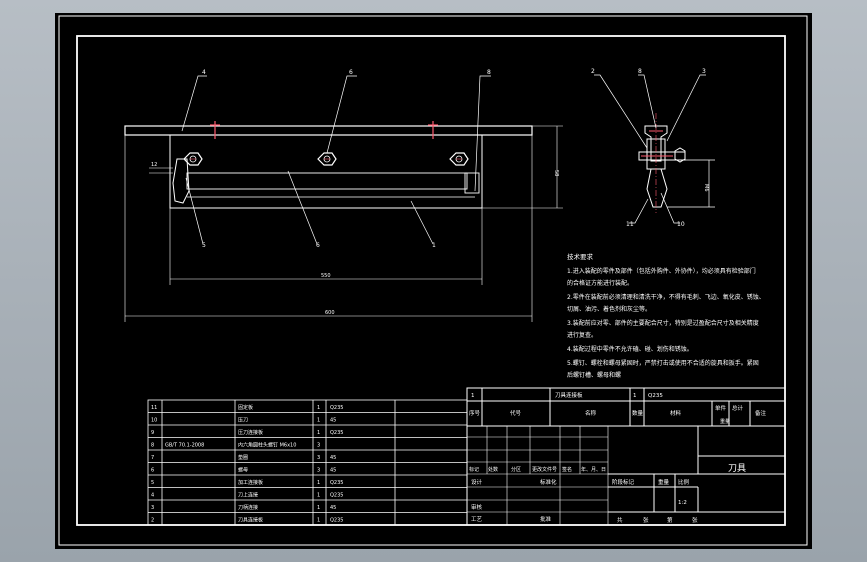 The width and height of the screenshot is (867, 562). Describe the element at coordinates (682, 503) in the screenshot. I see `tb-scale: 1:2` at that location.